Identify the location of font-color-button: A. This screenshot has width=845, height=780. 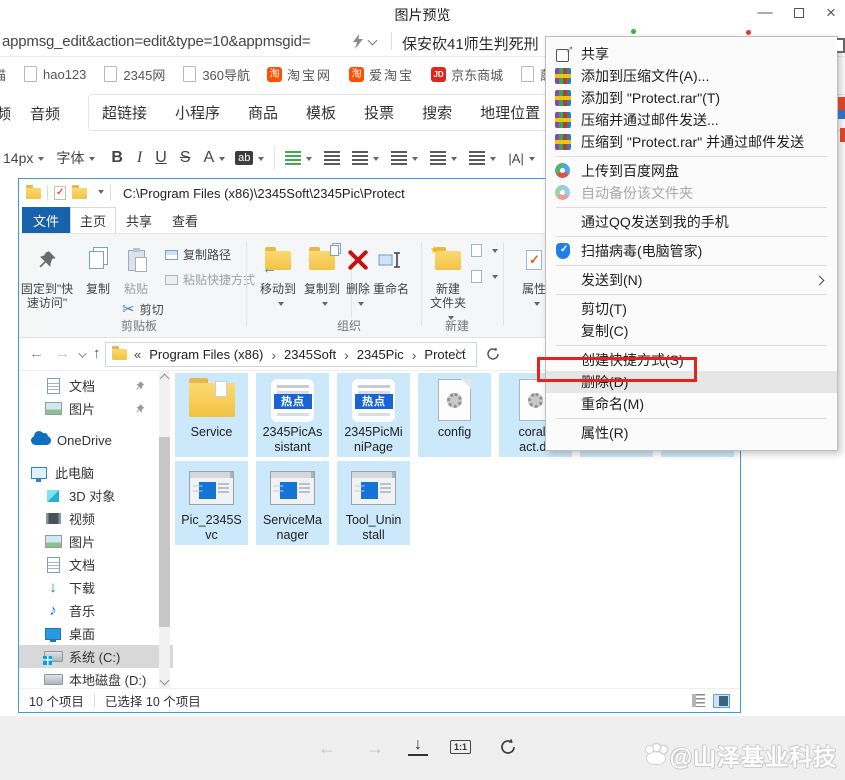
(214, 158).